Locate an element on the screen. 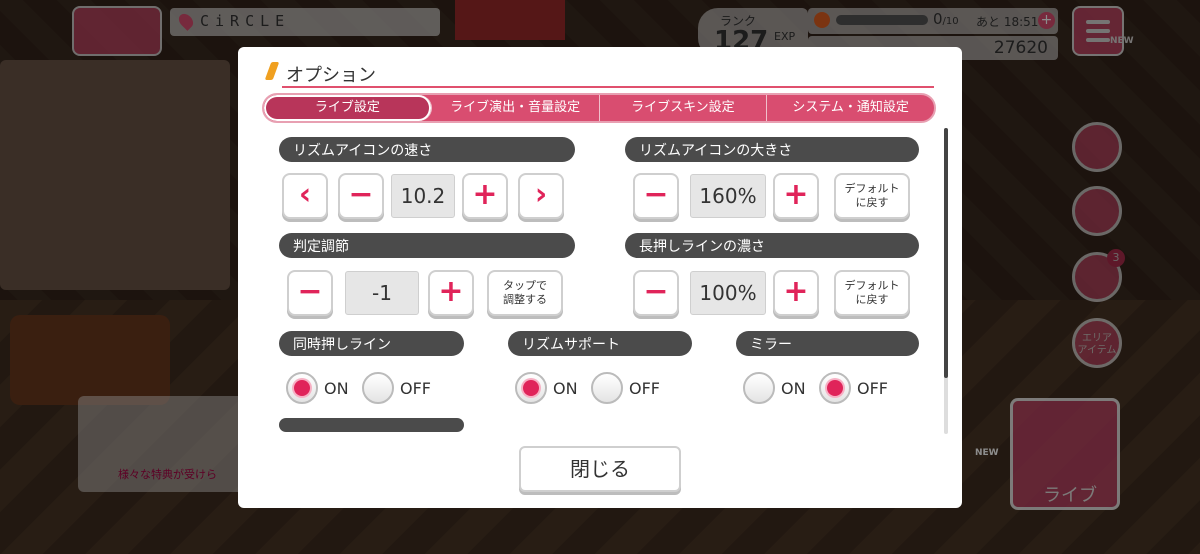  size-value: 160% is located at coordinates (728, 196).